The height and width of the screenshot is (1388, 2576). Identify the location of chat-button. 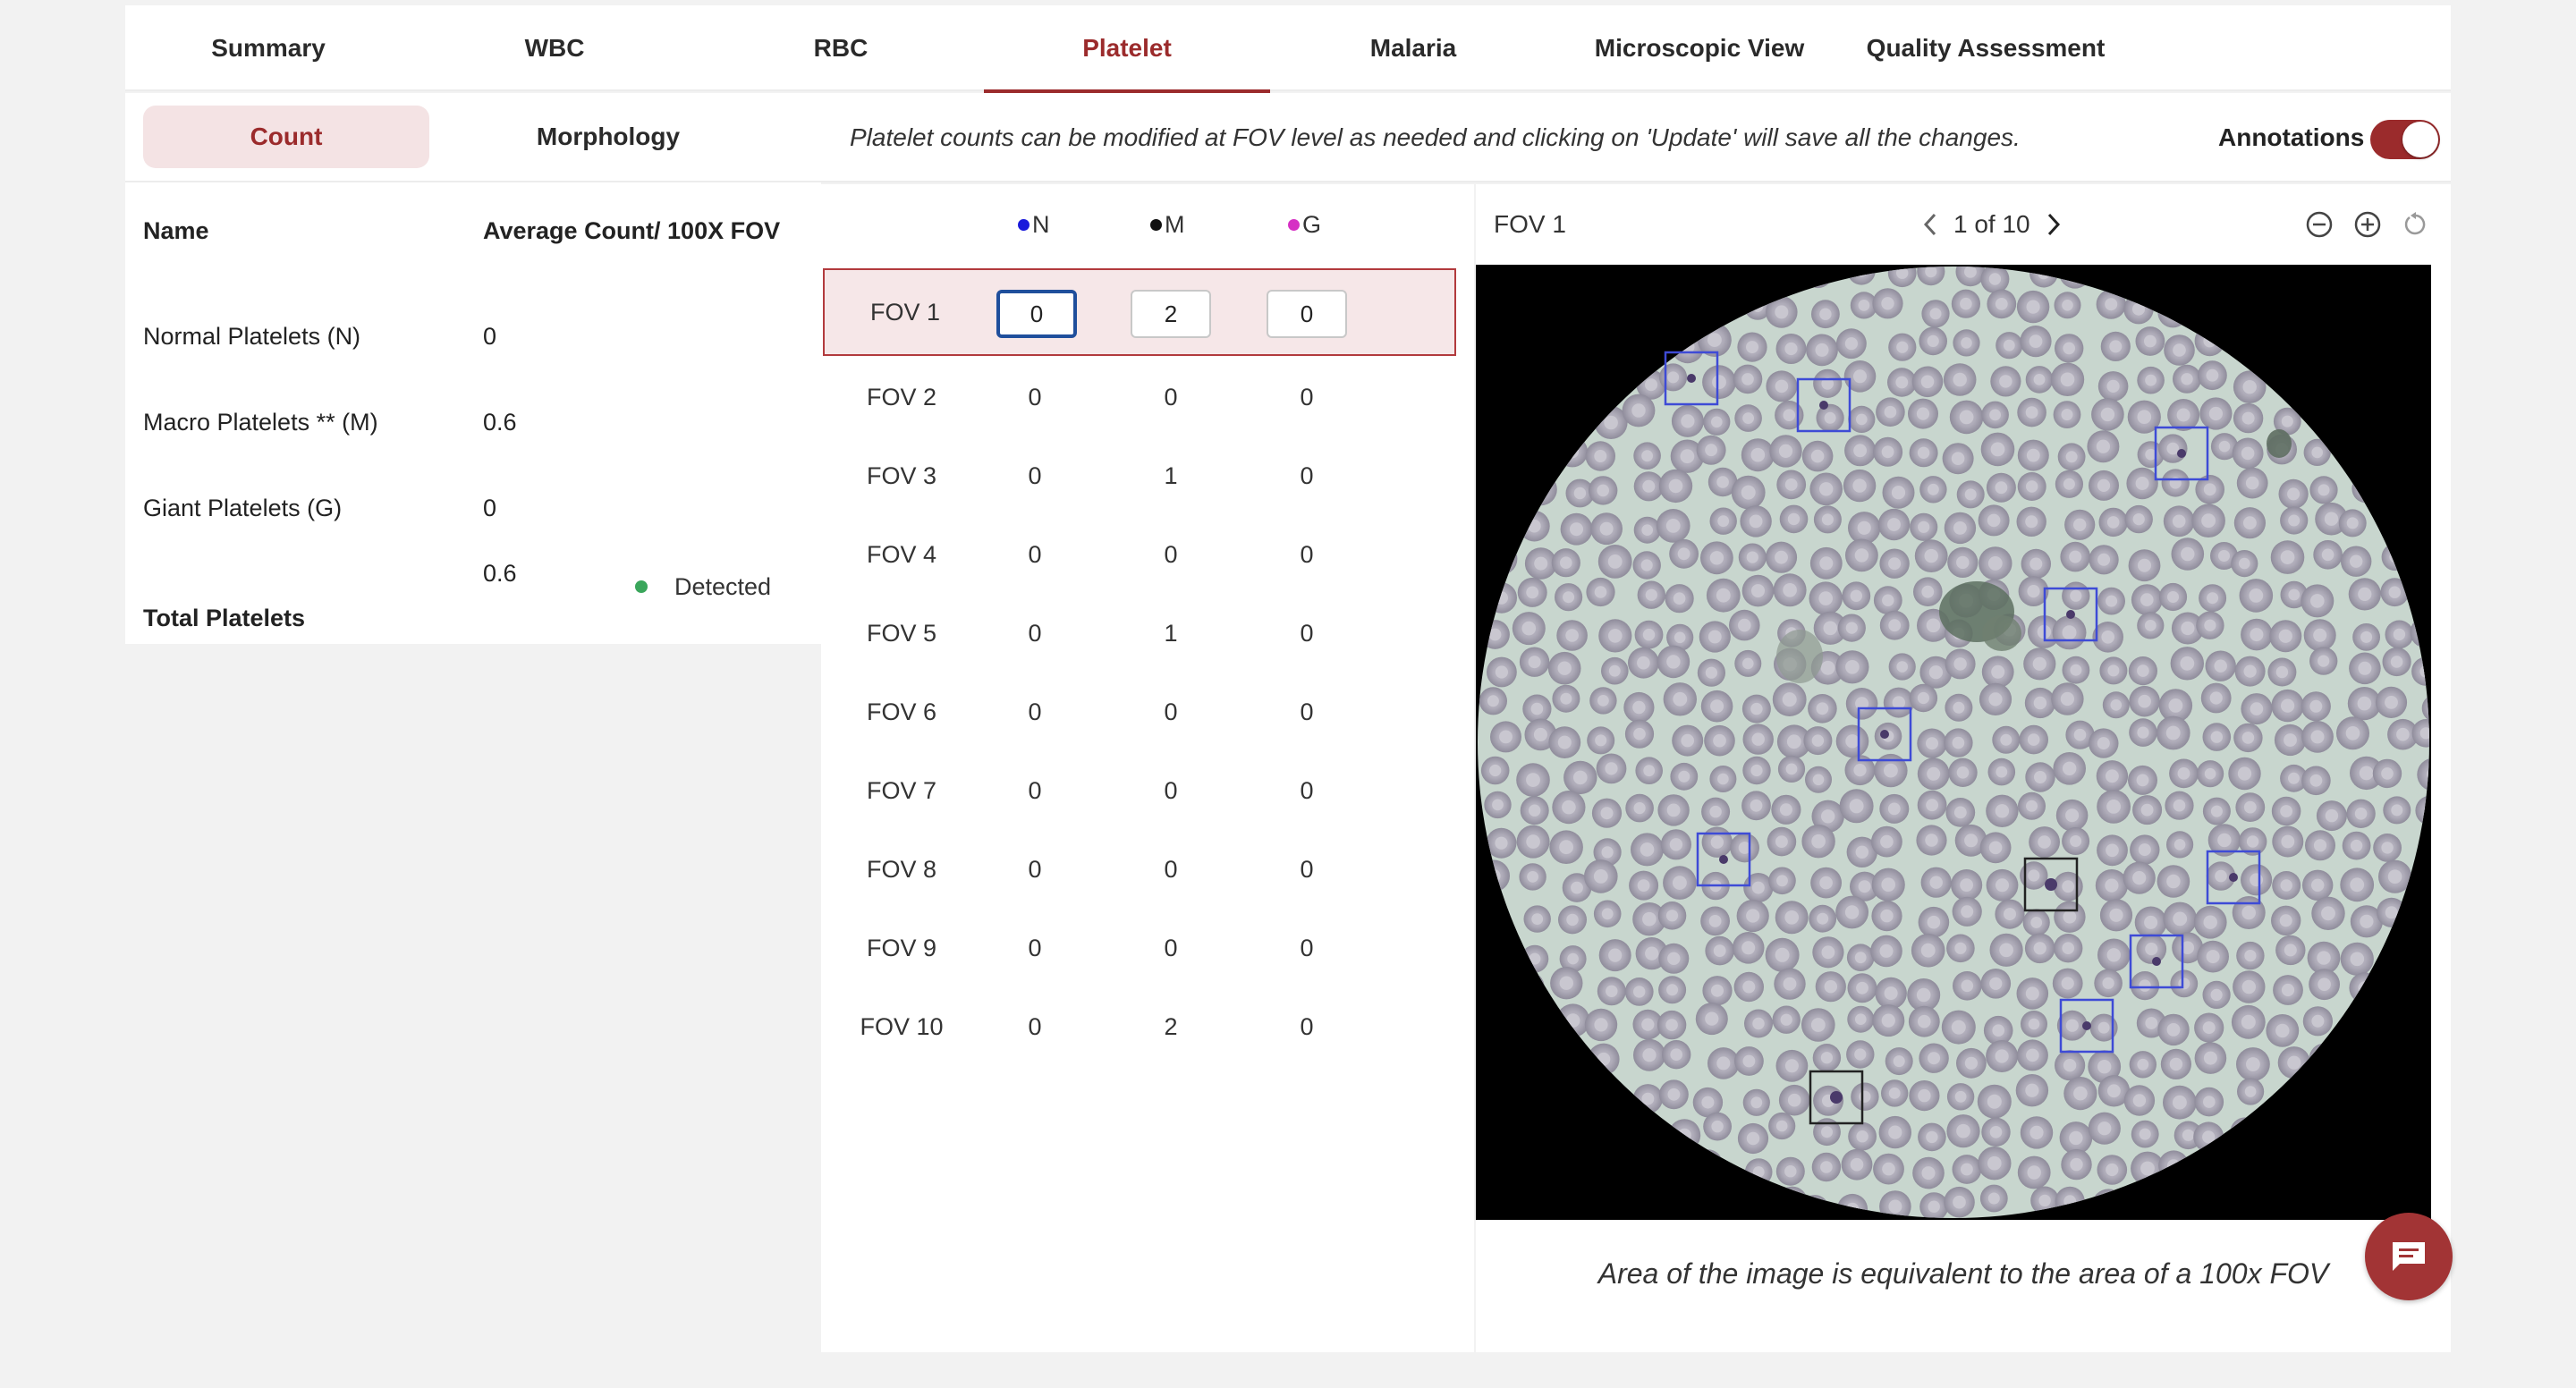
(2409, 1256).